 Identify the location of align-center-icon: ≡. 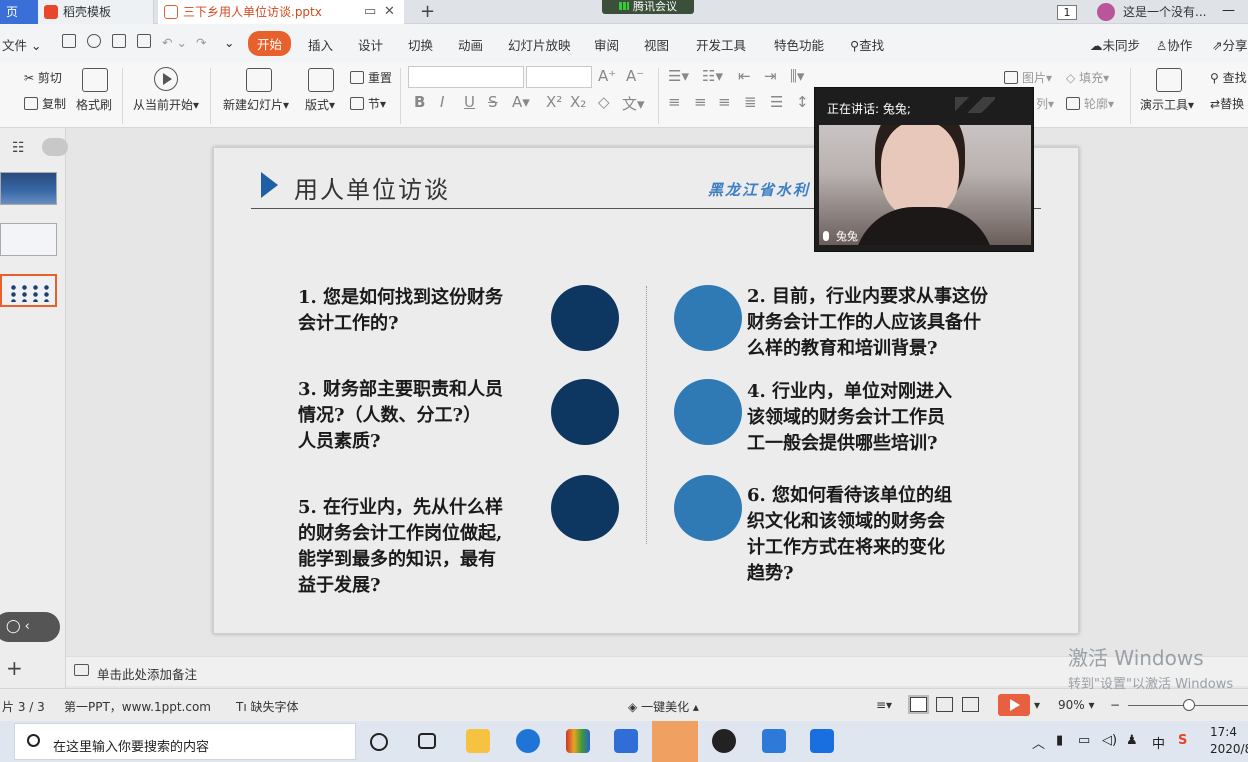
(700, 102).